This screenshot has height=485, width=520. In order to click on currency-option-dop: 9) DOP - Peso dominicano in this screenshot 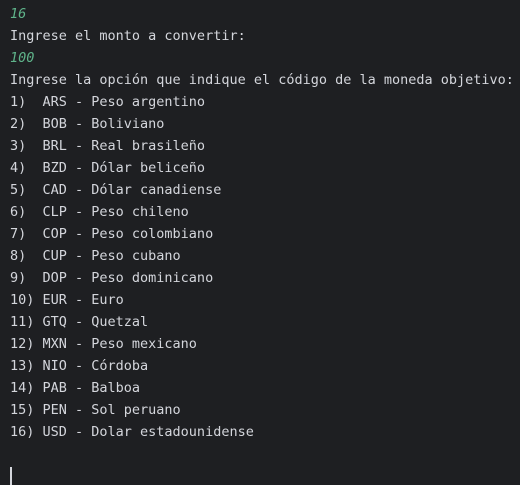, I will do `click(112, 278)`.